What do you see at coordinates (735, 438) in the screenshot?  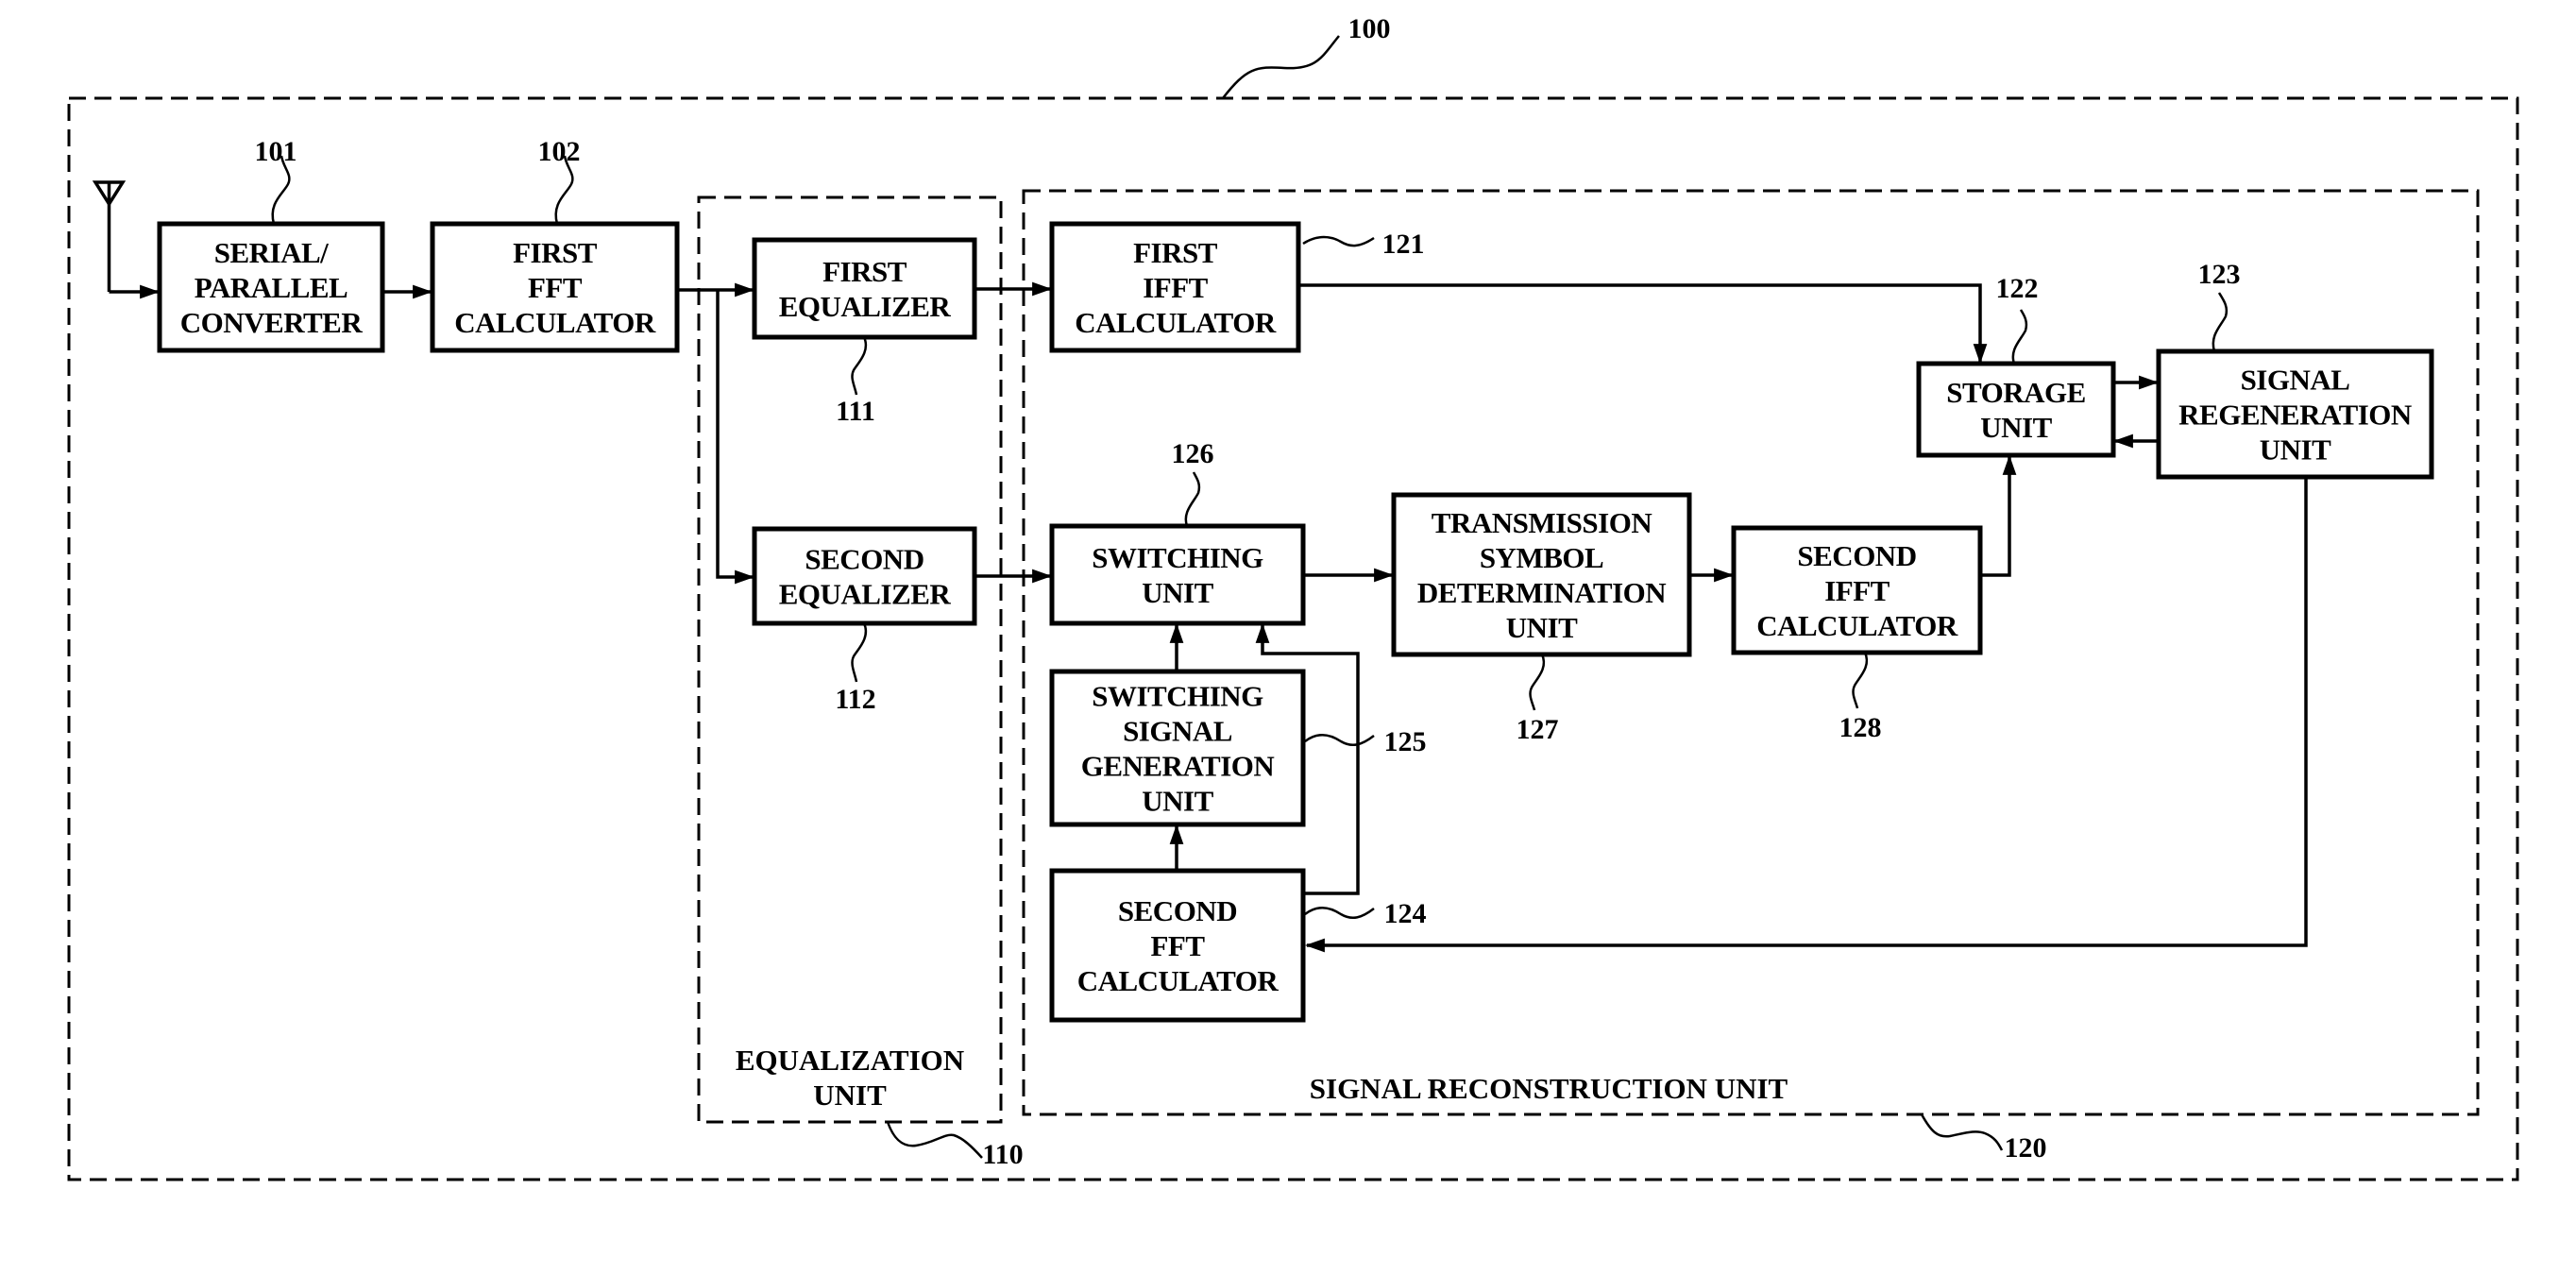 I see `wire-fft-to-second-eq` at bounding box center [735, 438].